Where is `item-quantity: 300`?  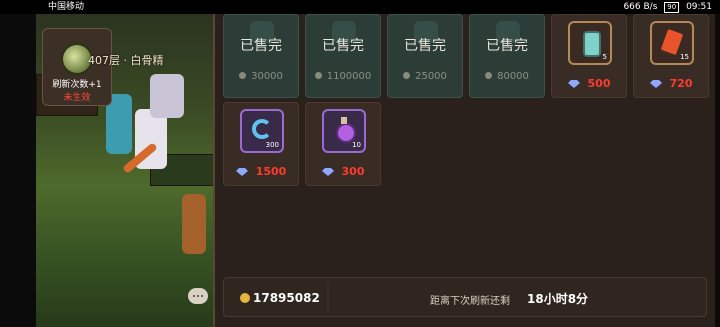 item-quantity: 300 is located at coordinates (272, 145).